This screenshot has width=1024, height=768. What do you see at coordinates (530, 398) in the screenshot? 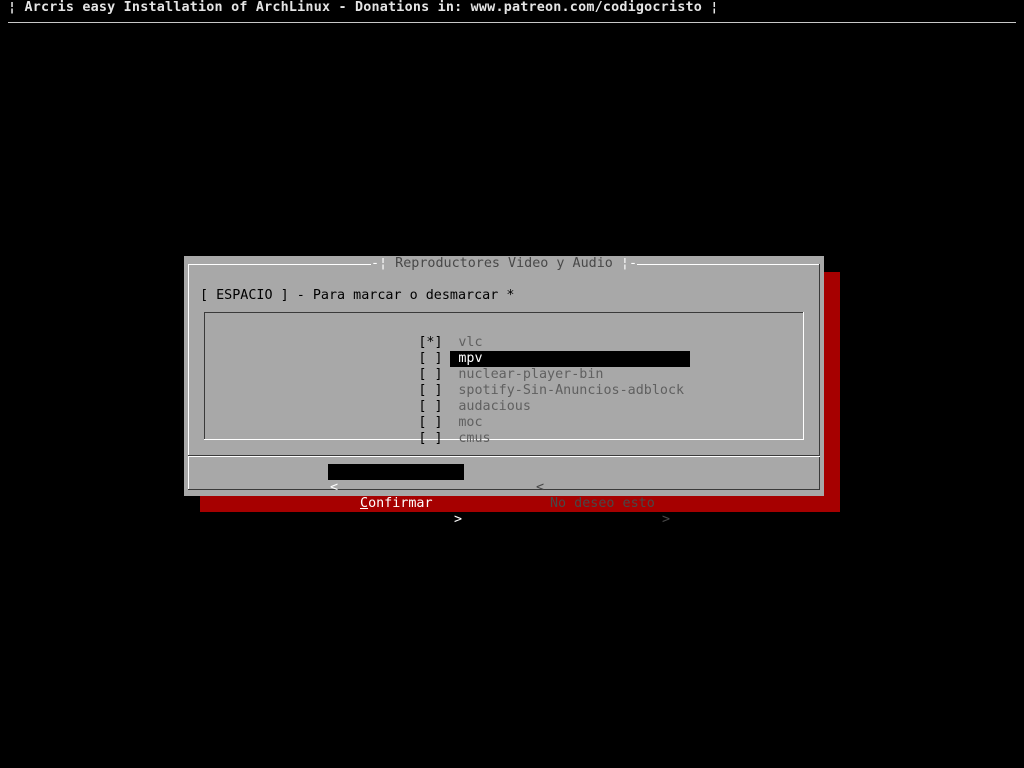
I see `checklist-item: [ ] audacious` at bounding box center [530, 398].